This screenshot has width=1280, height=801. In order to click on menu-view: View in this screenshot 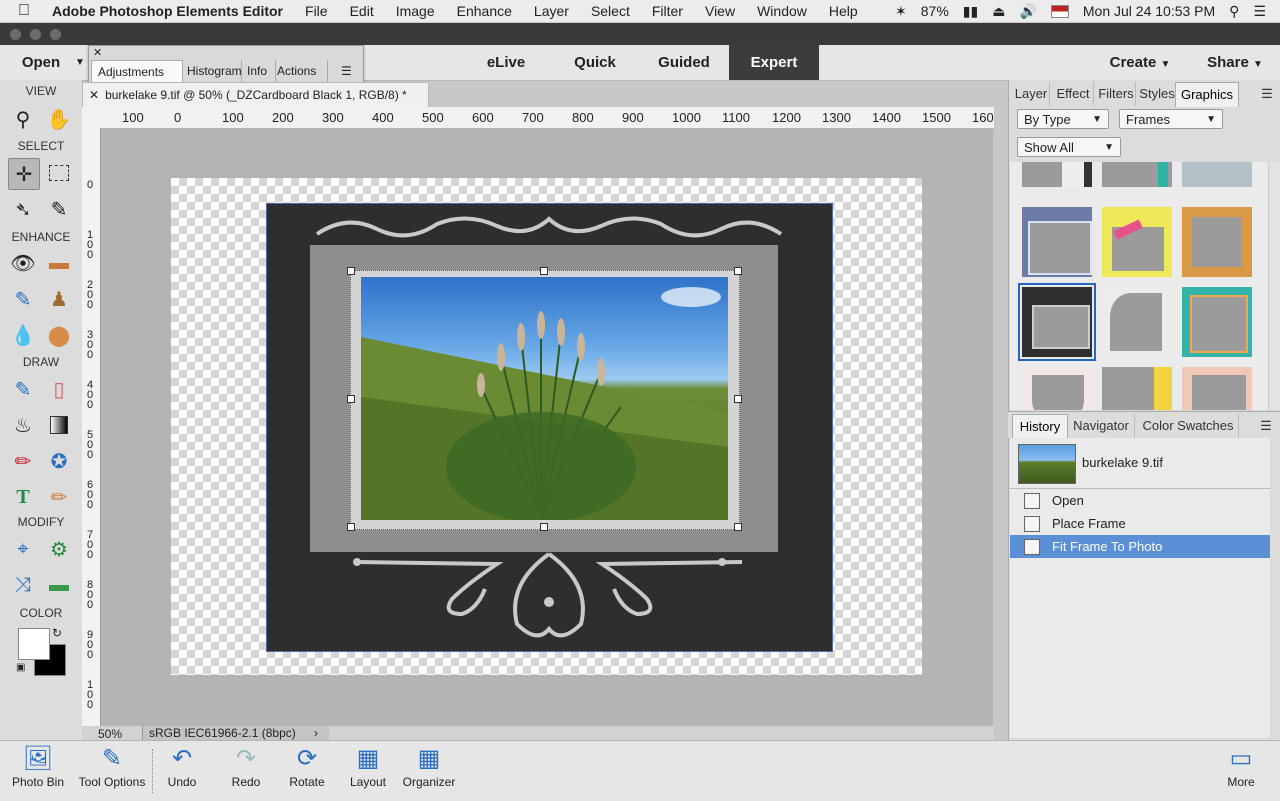, I will do `click(720, 11)`.